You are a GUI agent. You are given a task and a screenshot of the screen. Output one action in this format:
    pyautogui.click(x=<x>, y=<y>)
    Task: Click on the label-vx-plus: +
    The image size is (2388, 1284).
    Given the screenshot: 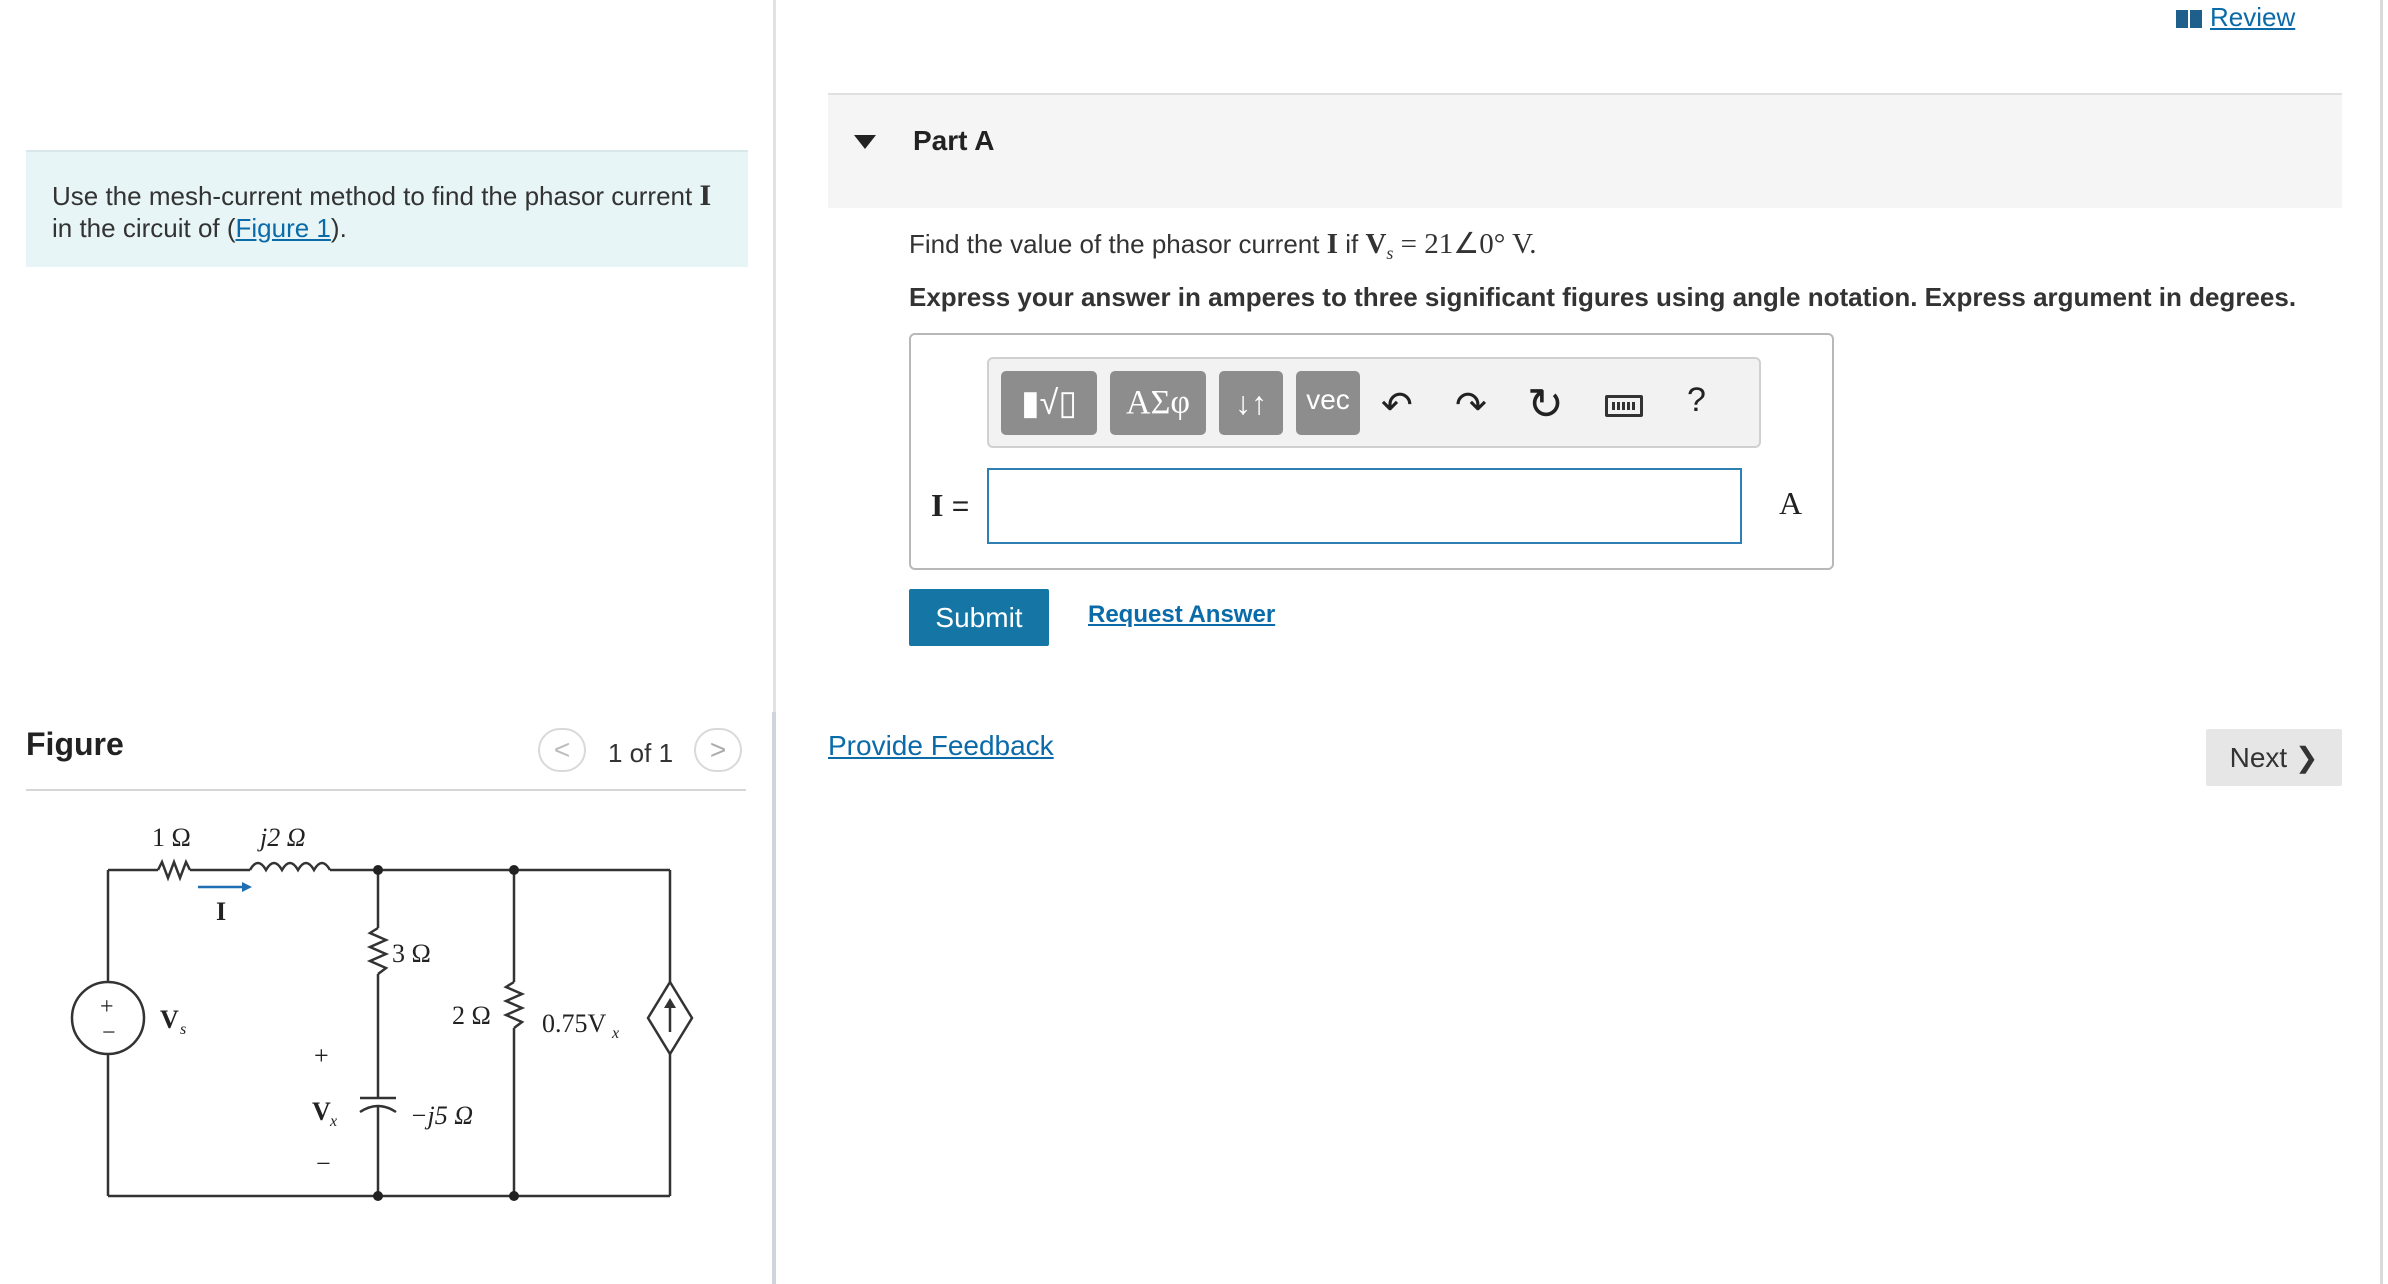 What is the action you would take?
    pyautogui.click(x=321, y=1055)
    